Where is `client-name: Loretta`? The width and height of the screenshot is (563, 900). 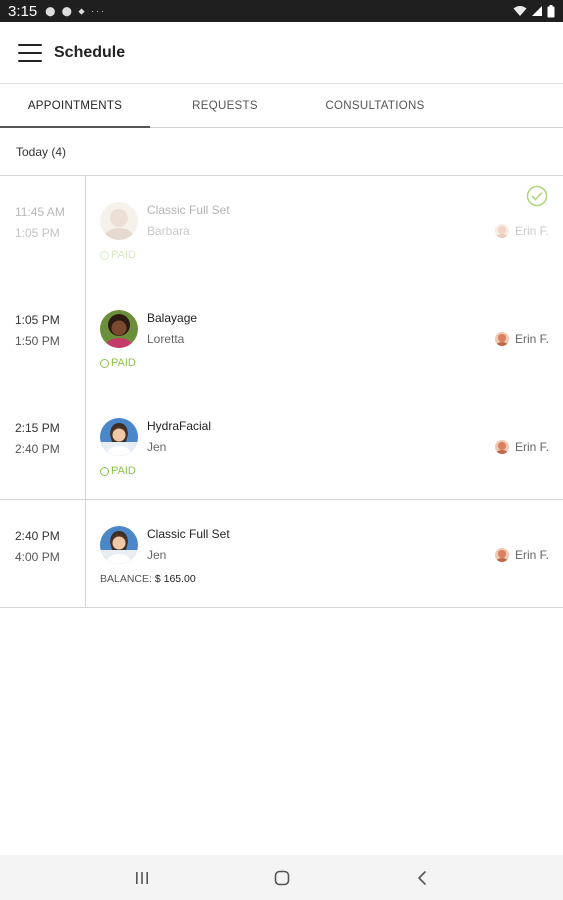
client-name: Loretta is located at coordinates (166, 339).